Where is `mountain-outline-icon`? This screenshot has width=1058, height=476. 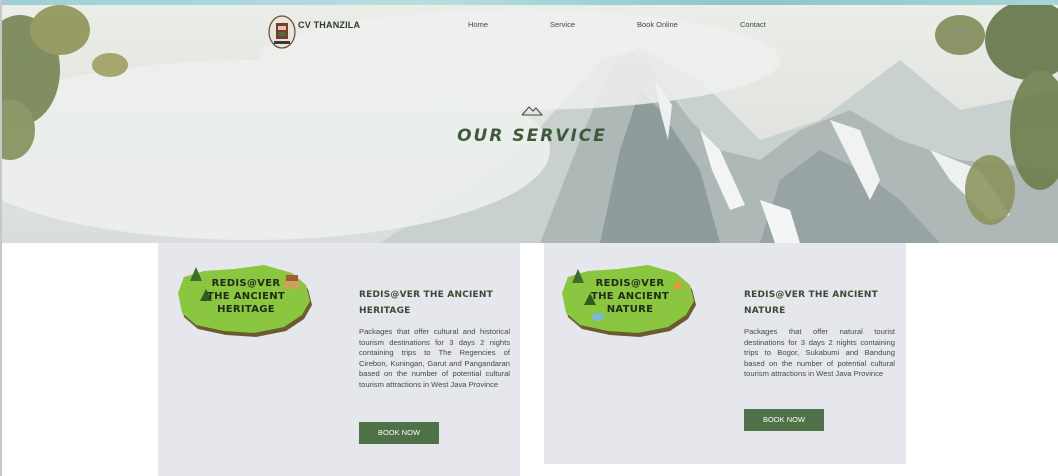 mountain-outline-icon is located at coordinates (532, 111).